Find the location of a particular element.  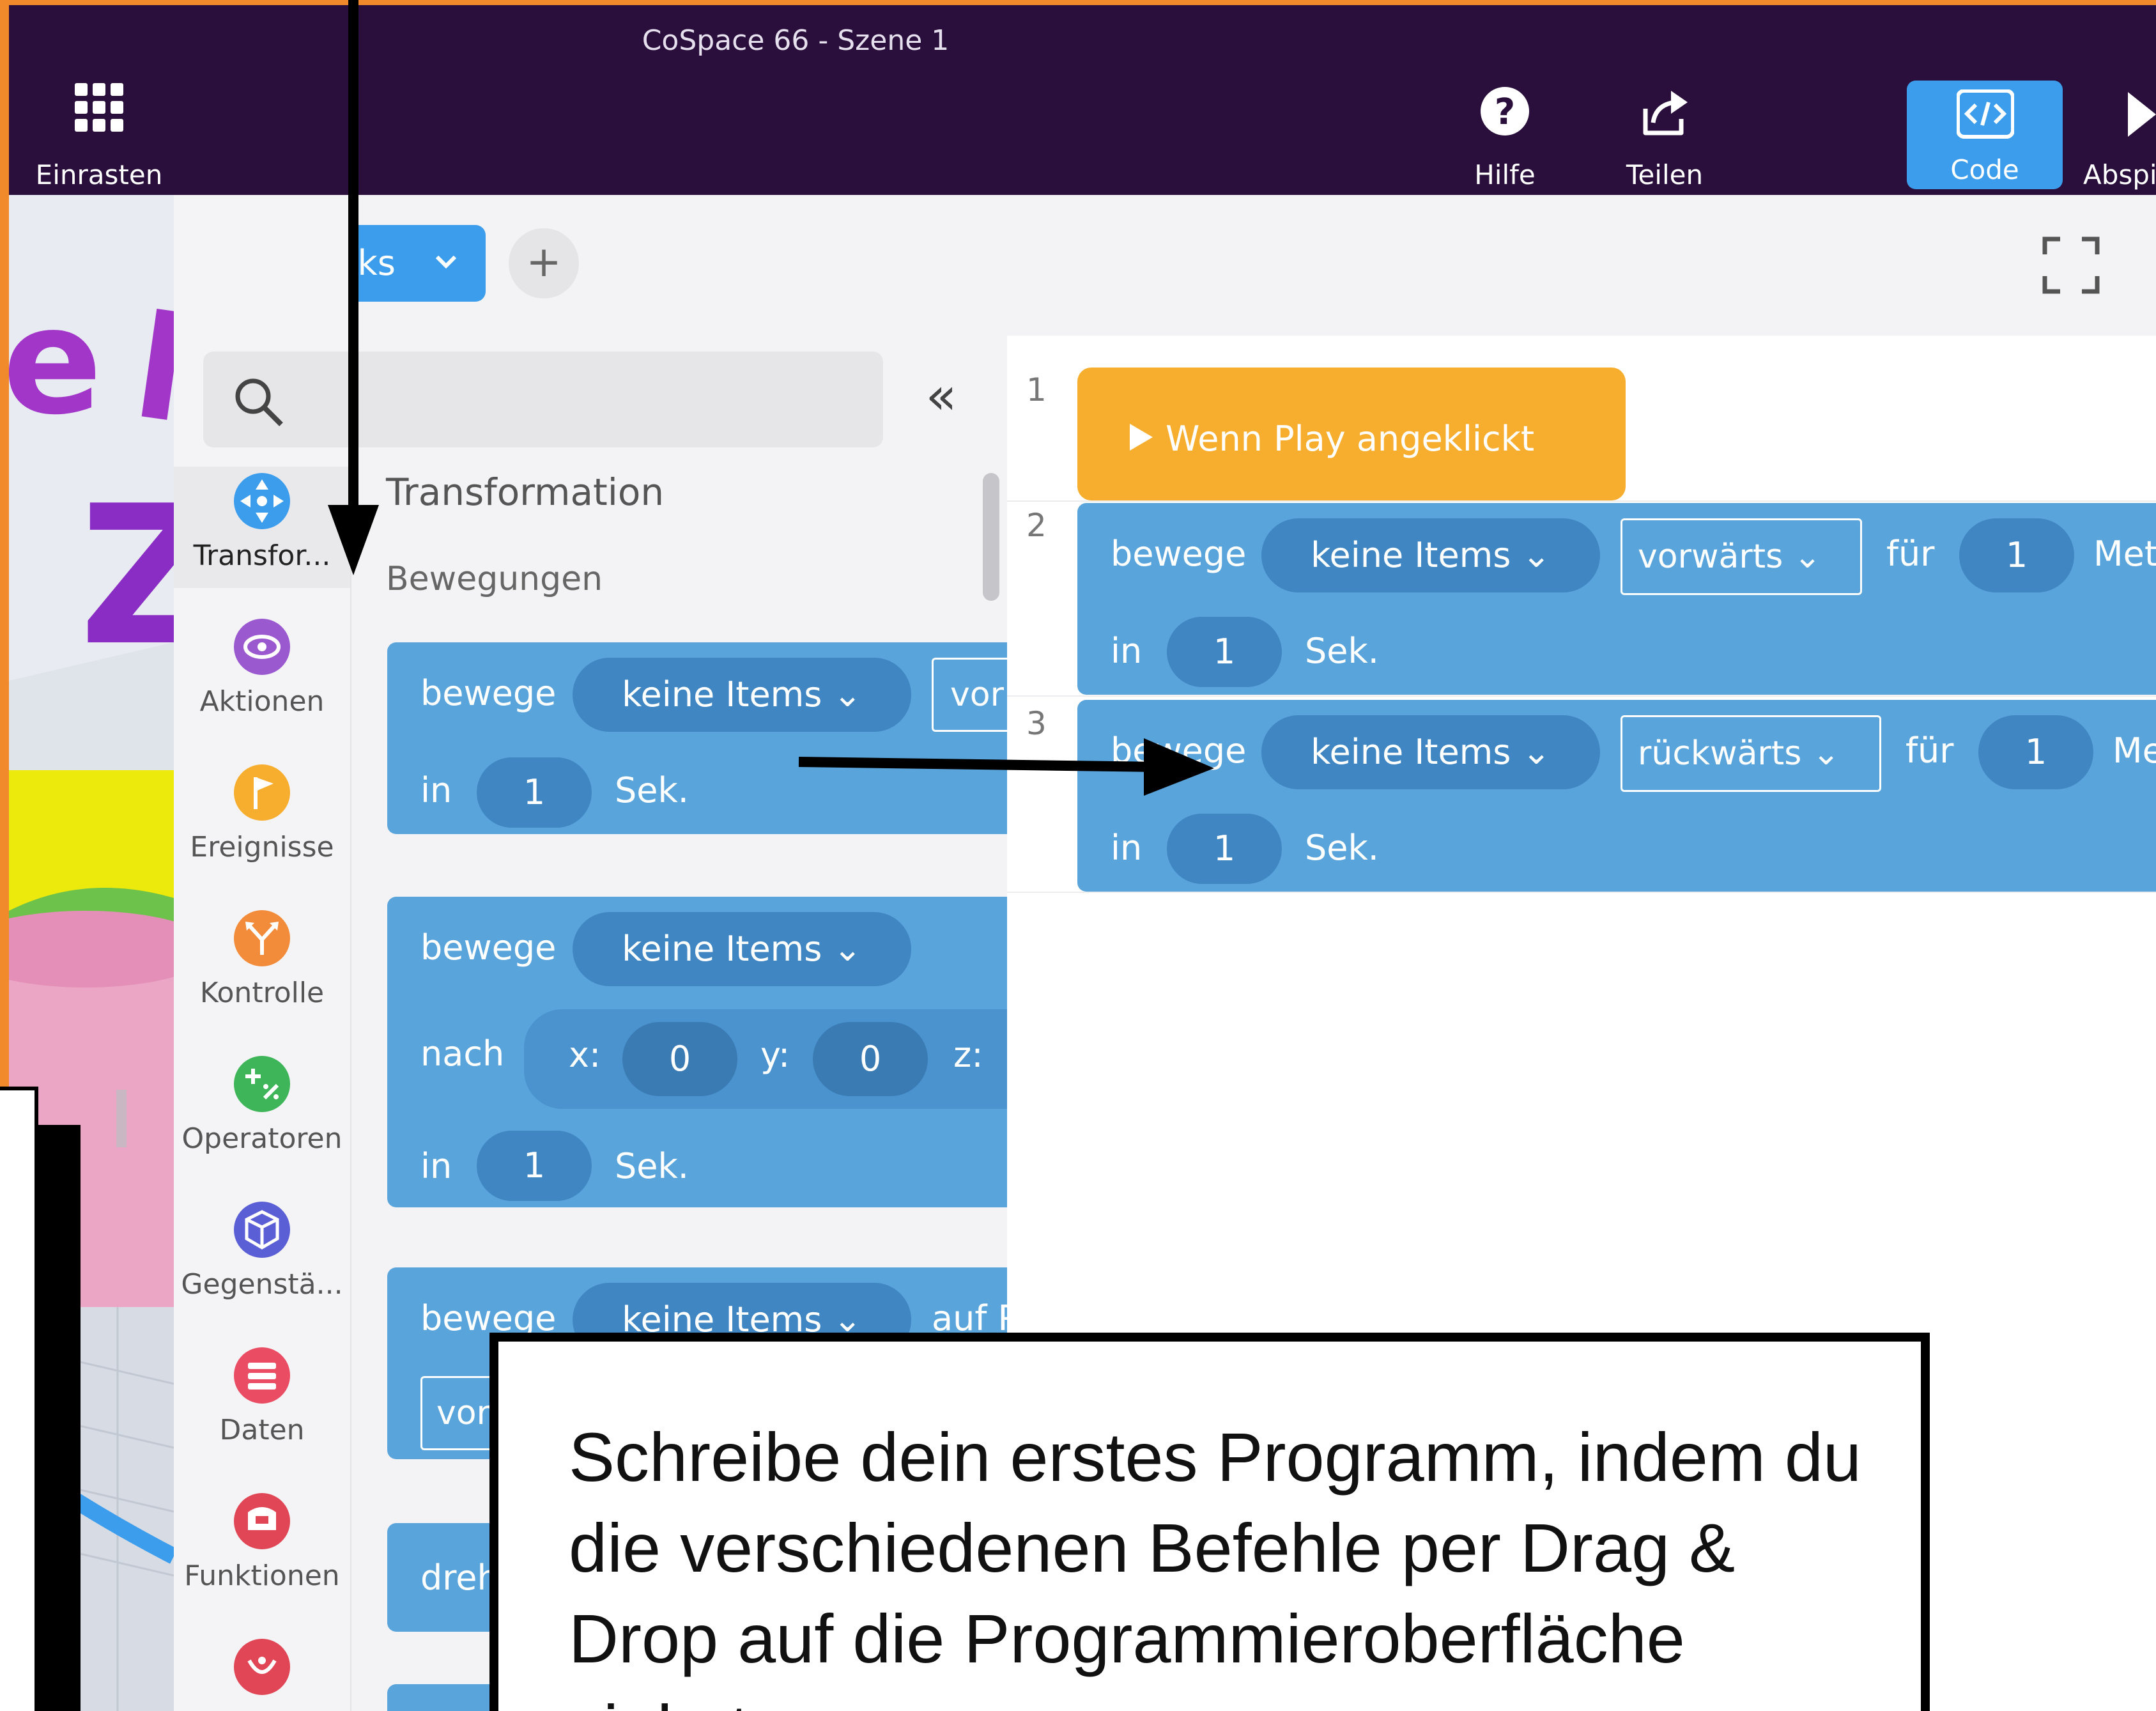

annotation-box-edge is located at coordinates (19, 1399).